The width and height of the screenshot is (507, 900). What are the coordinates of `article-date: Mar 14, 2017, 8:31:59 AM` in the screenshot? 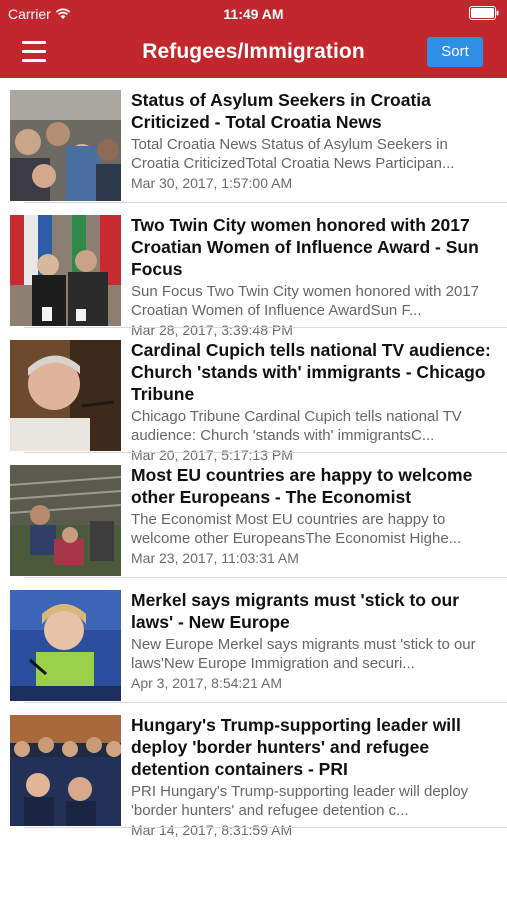 It's located at (212, 830).